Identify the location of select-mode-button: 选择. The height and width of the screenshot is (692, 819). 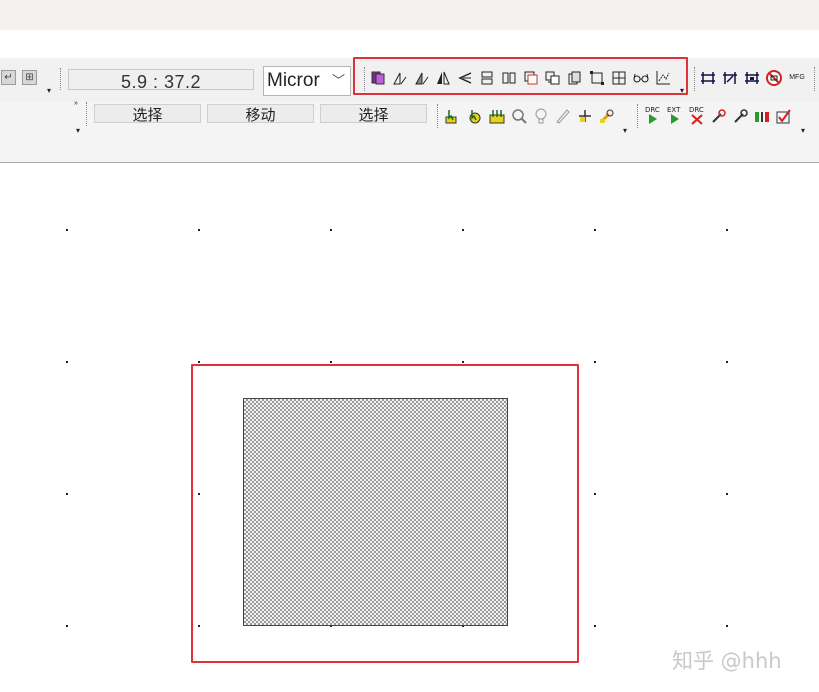
(147, 113).